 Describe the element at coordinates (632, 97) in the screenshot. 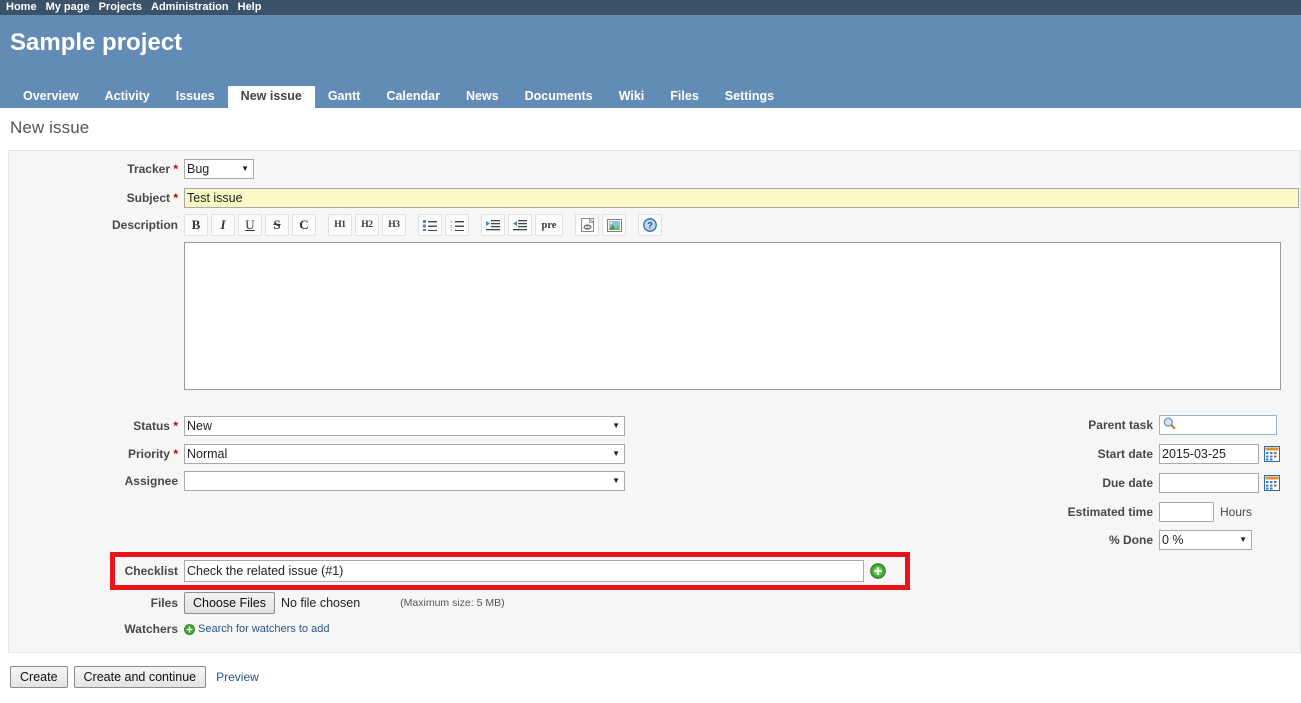

I see `tab-wiki: Wiki` at that location.